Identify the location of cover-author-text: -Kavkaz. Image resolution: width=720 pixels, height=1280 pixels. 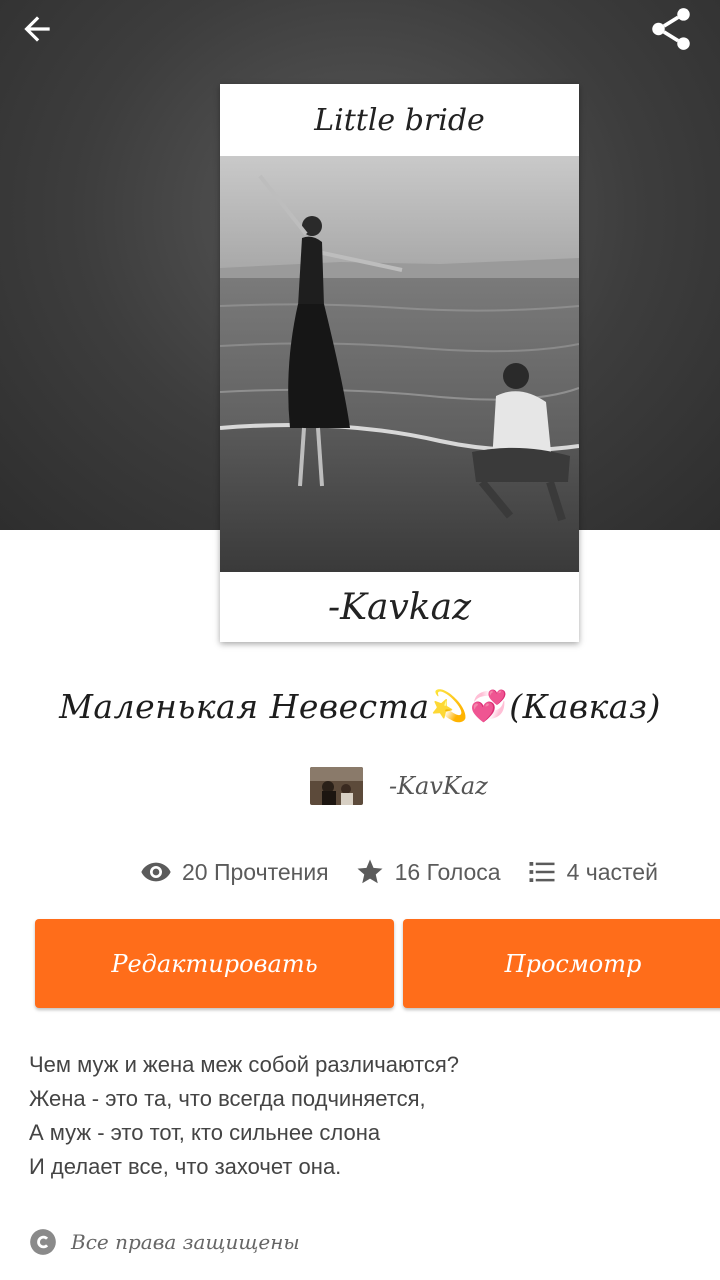
(399, 607).